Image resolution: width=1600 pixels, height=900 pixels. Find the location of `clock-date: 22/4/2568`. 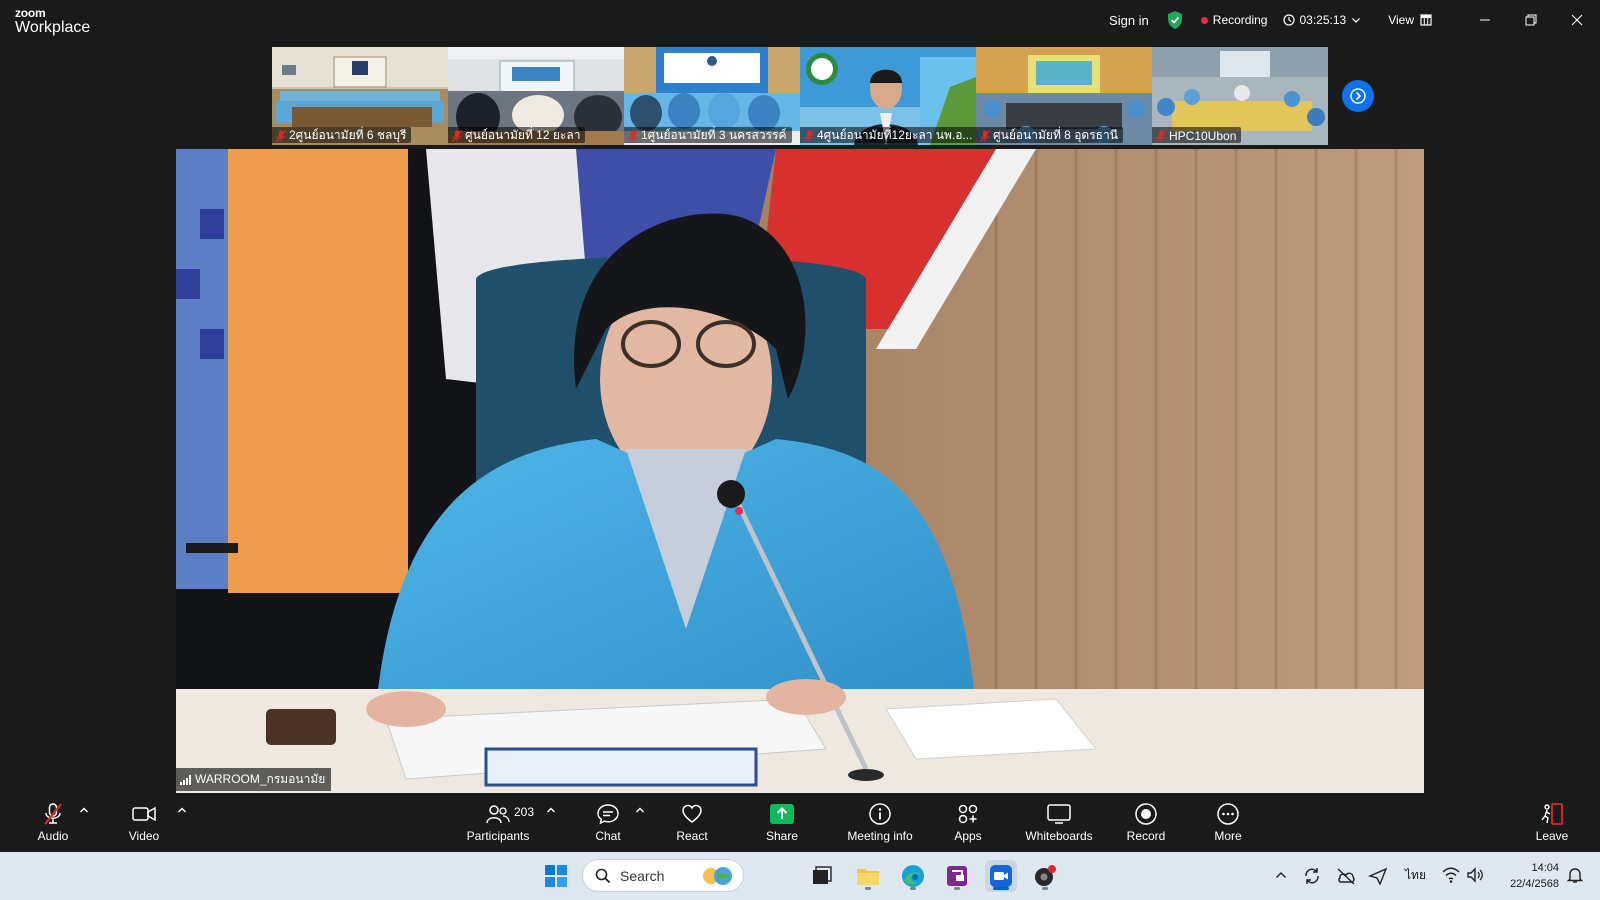

clock-date: 22/4/2568 is located at coordinates (1534, 884).